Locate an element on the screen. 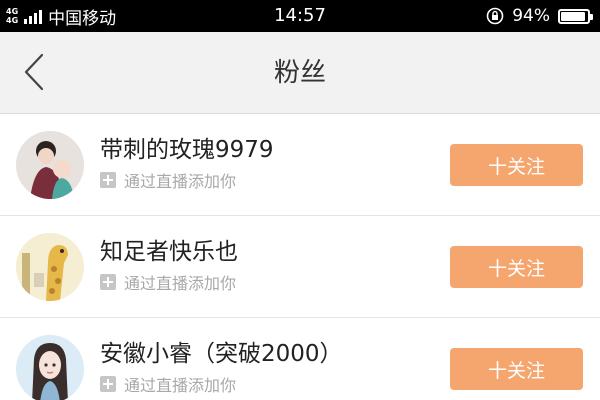 The image size is (600, 400). status-left: 4G 4G 中国移动 is located at coordinates (61, 16).